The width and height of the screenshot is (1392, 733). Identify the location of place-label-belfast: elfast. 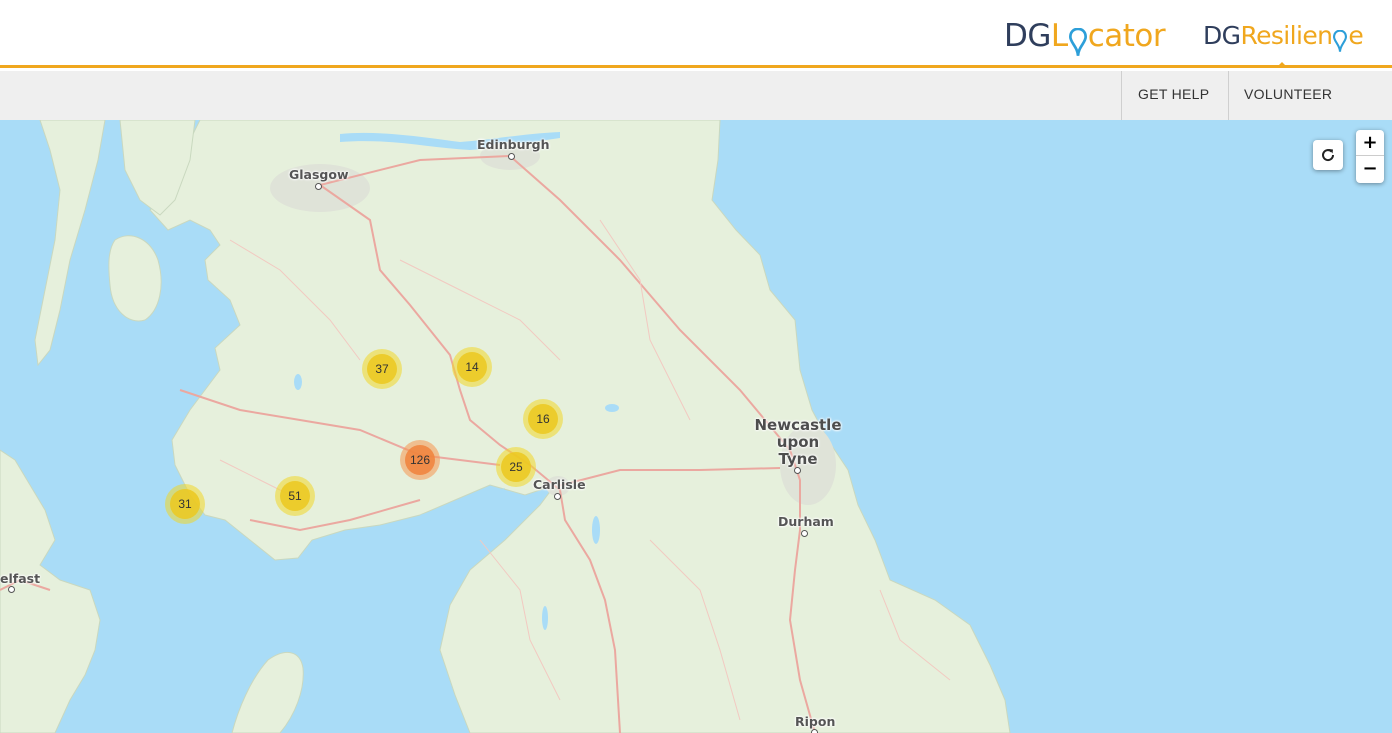
(20, 578).